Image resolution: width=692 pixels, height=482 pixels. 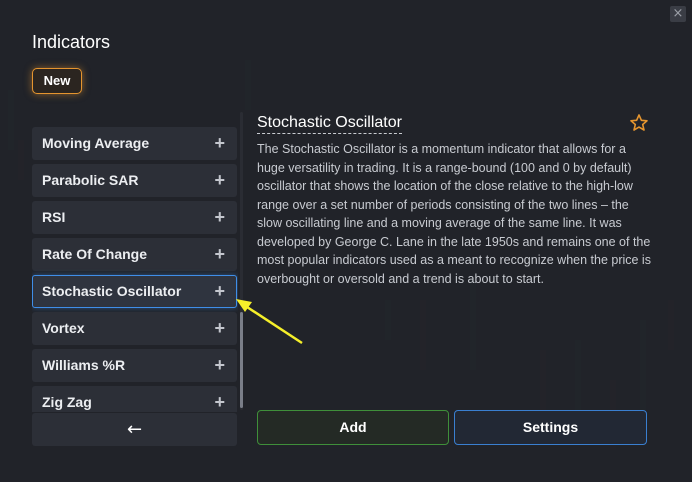 What do you see at coordinates (96, 143) in the screenshot?
I see `indicator-label: Moving Average` at bounding box center [96, 143].